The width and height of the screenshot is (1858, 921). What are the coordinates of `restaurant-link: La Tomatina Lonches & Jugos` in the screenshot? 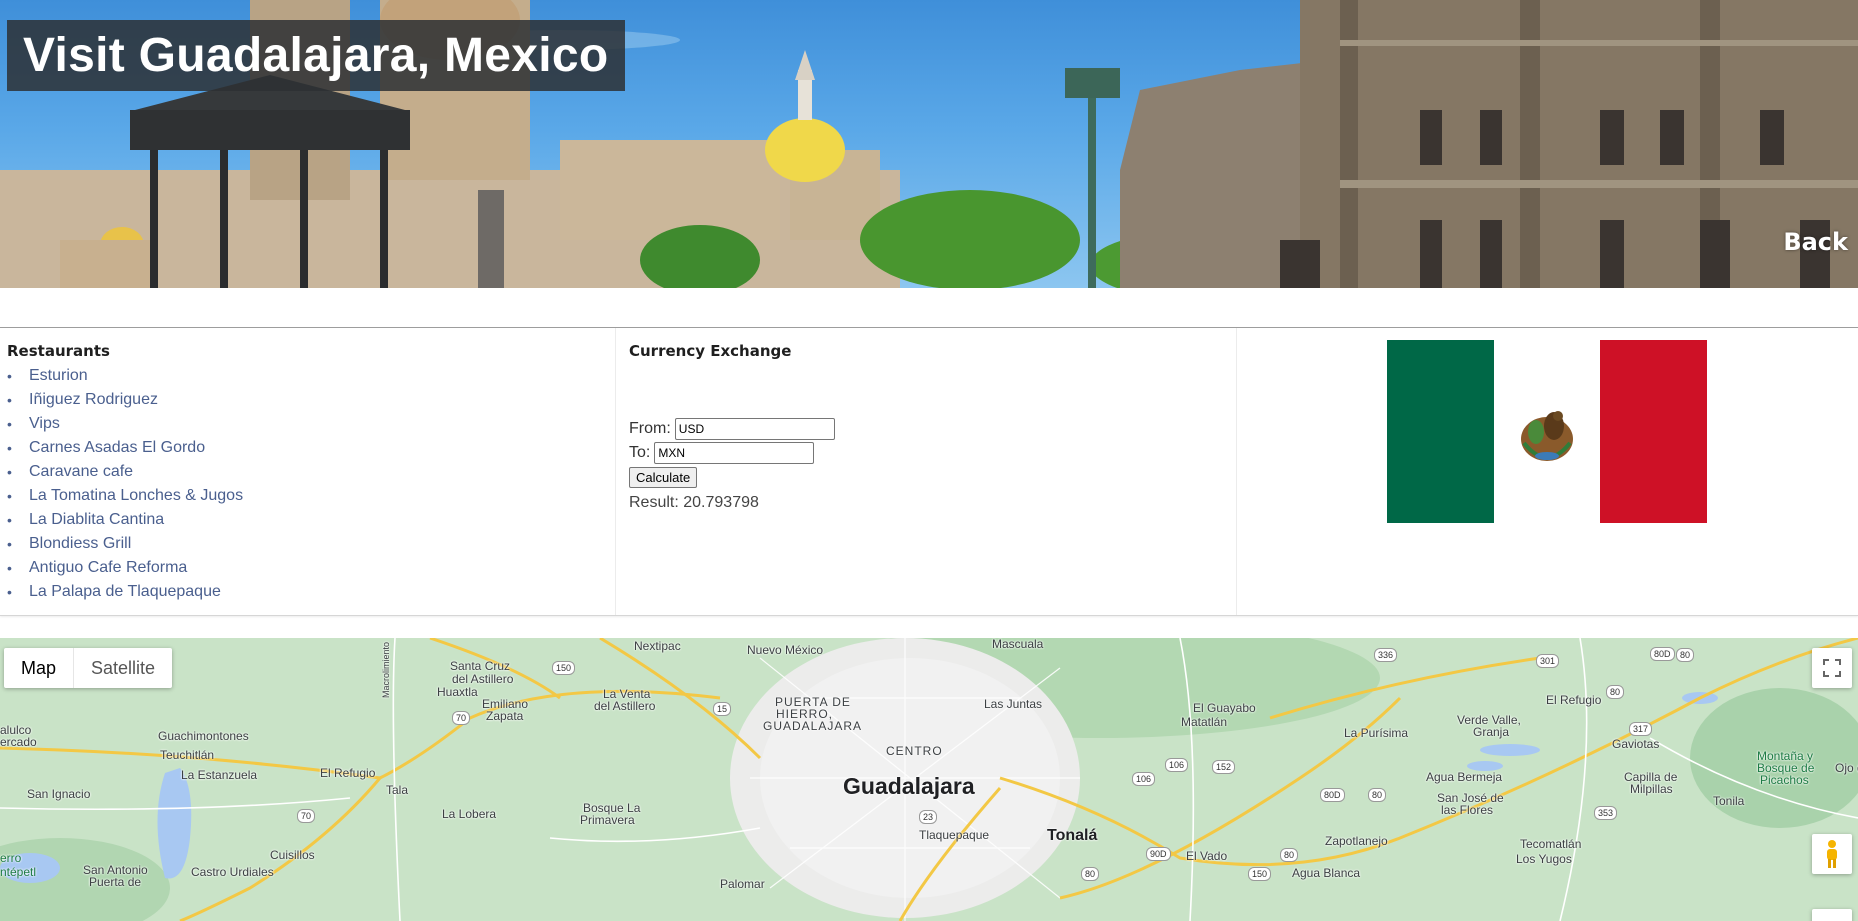 It's located at (136, 495).